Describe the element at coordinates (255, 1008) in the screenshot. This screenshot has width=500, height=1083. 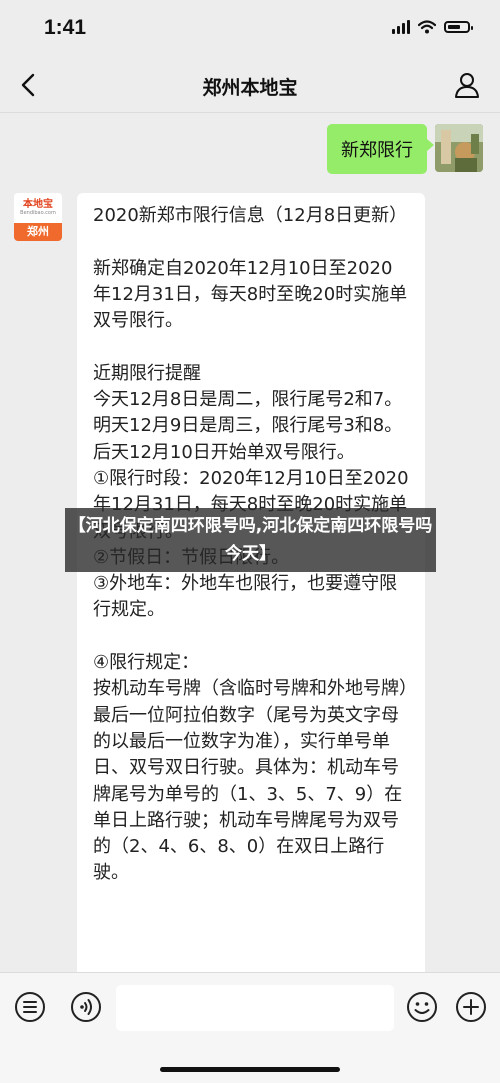
I see `message-input` at that location.